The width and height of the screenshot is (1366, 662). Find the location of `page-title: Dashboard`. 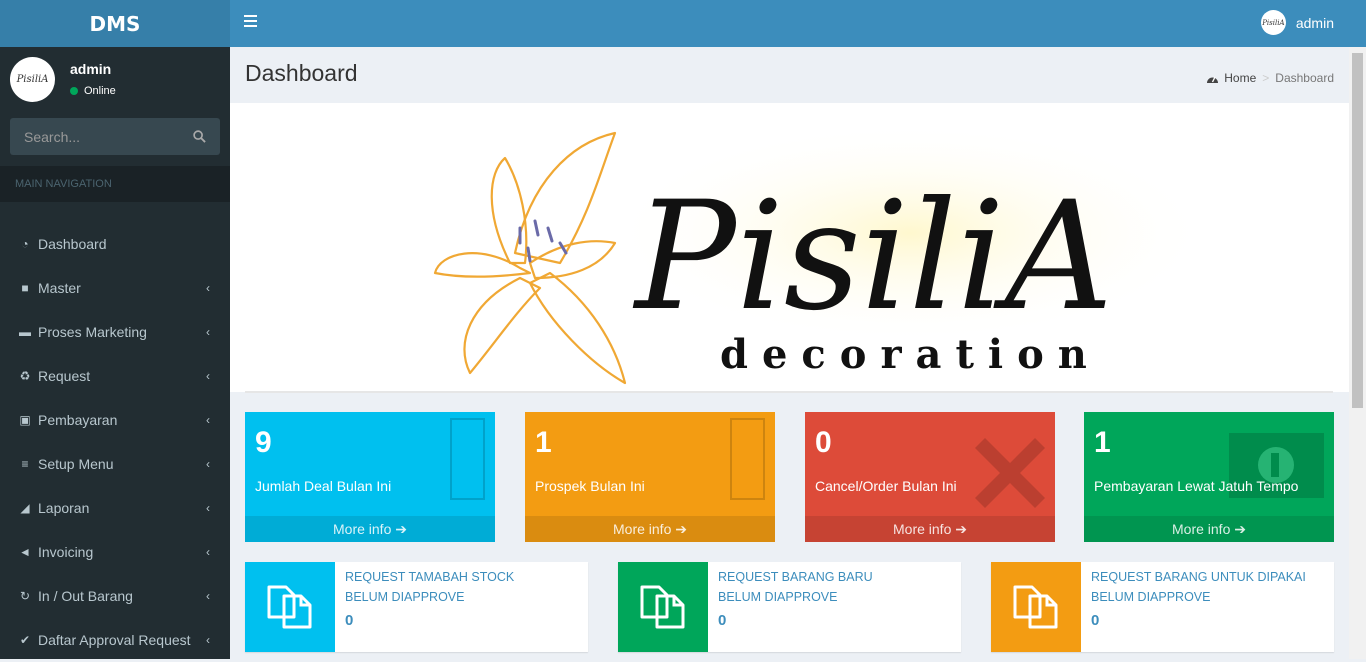

page-title: Dashboard is located at coordinates (301, 73).